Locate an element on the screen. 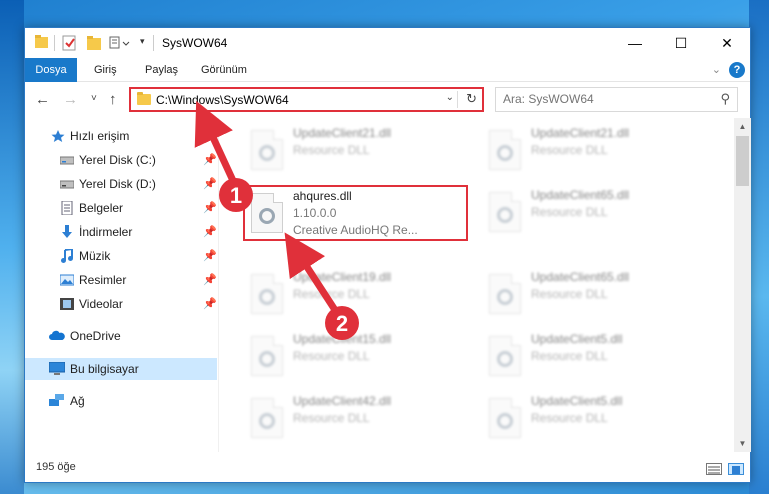 This screenshot has height=494, width=769. sidebar-item-music: Müzik 📌 is located at coordinates (121, 256).